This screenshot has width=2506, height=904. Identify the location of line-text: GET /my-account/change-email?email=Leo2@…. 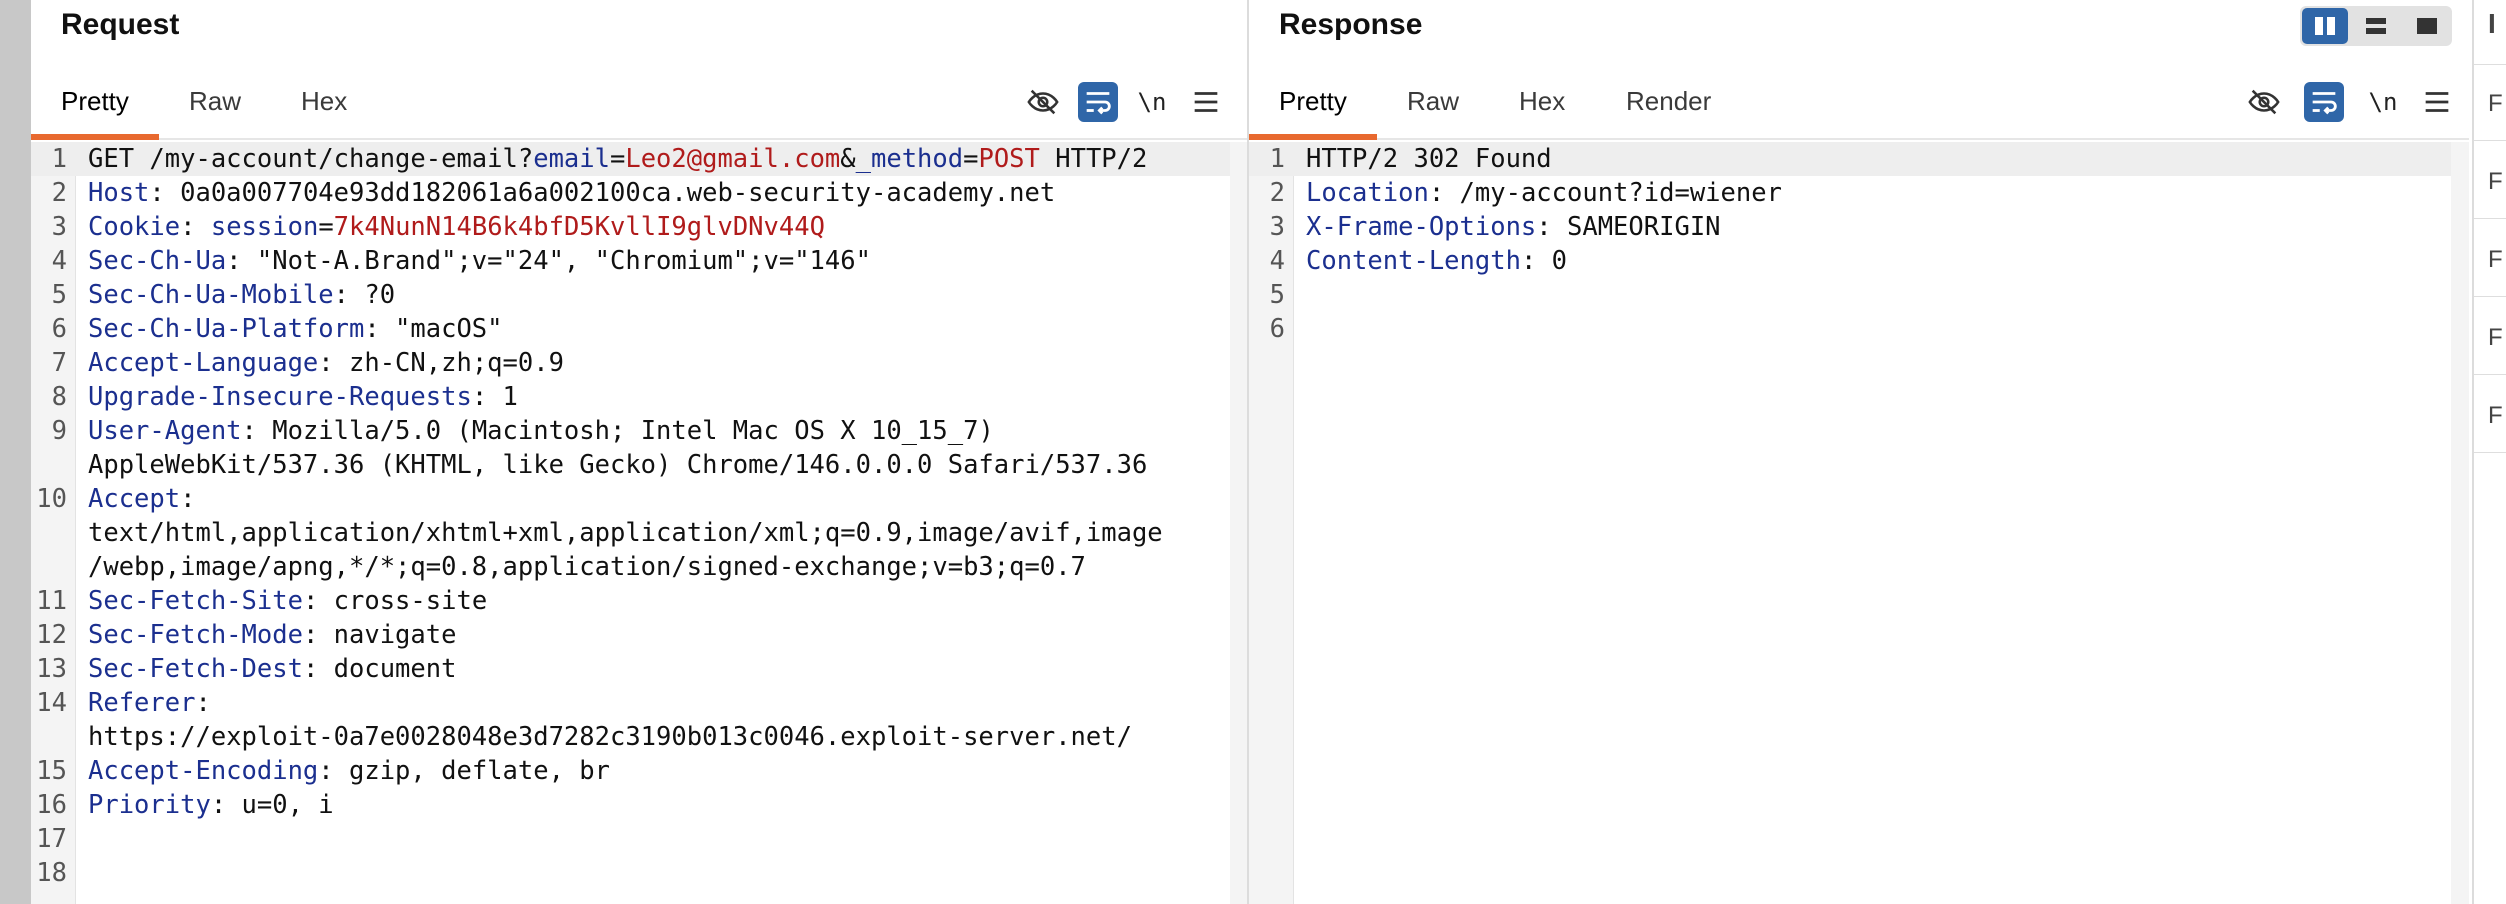
(617, 159).